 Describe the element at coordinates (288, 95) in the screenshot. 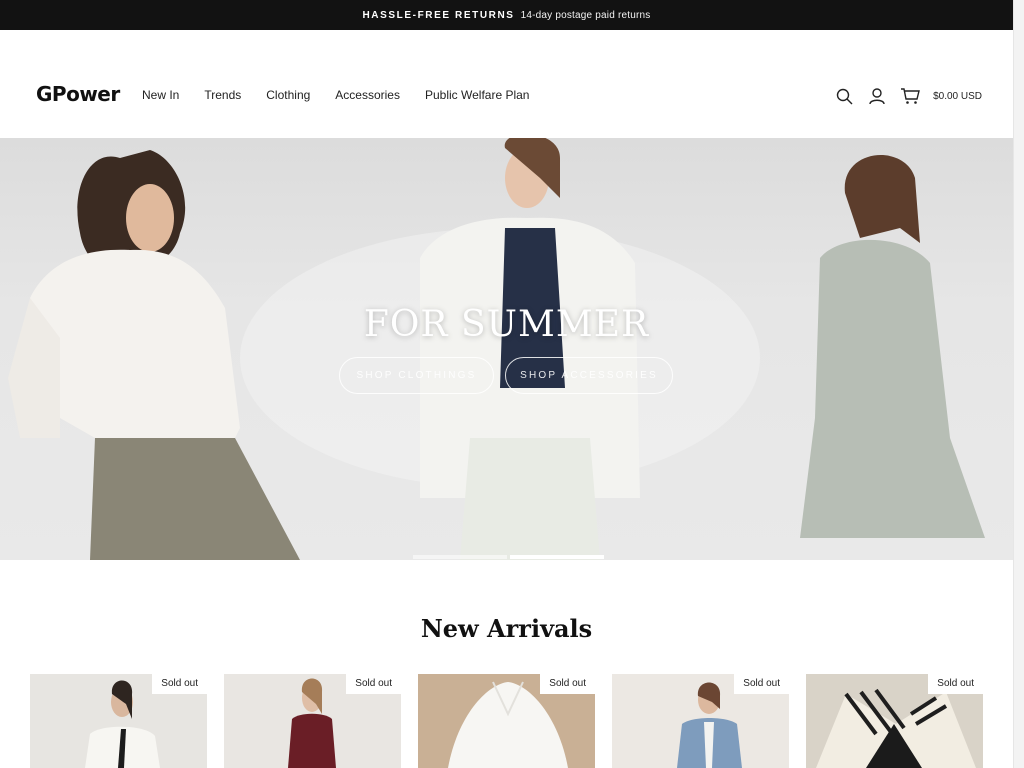

I see `nav-clothing: Clothing` at that location.